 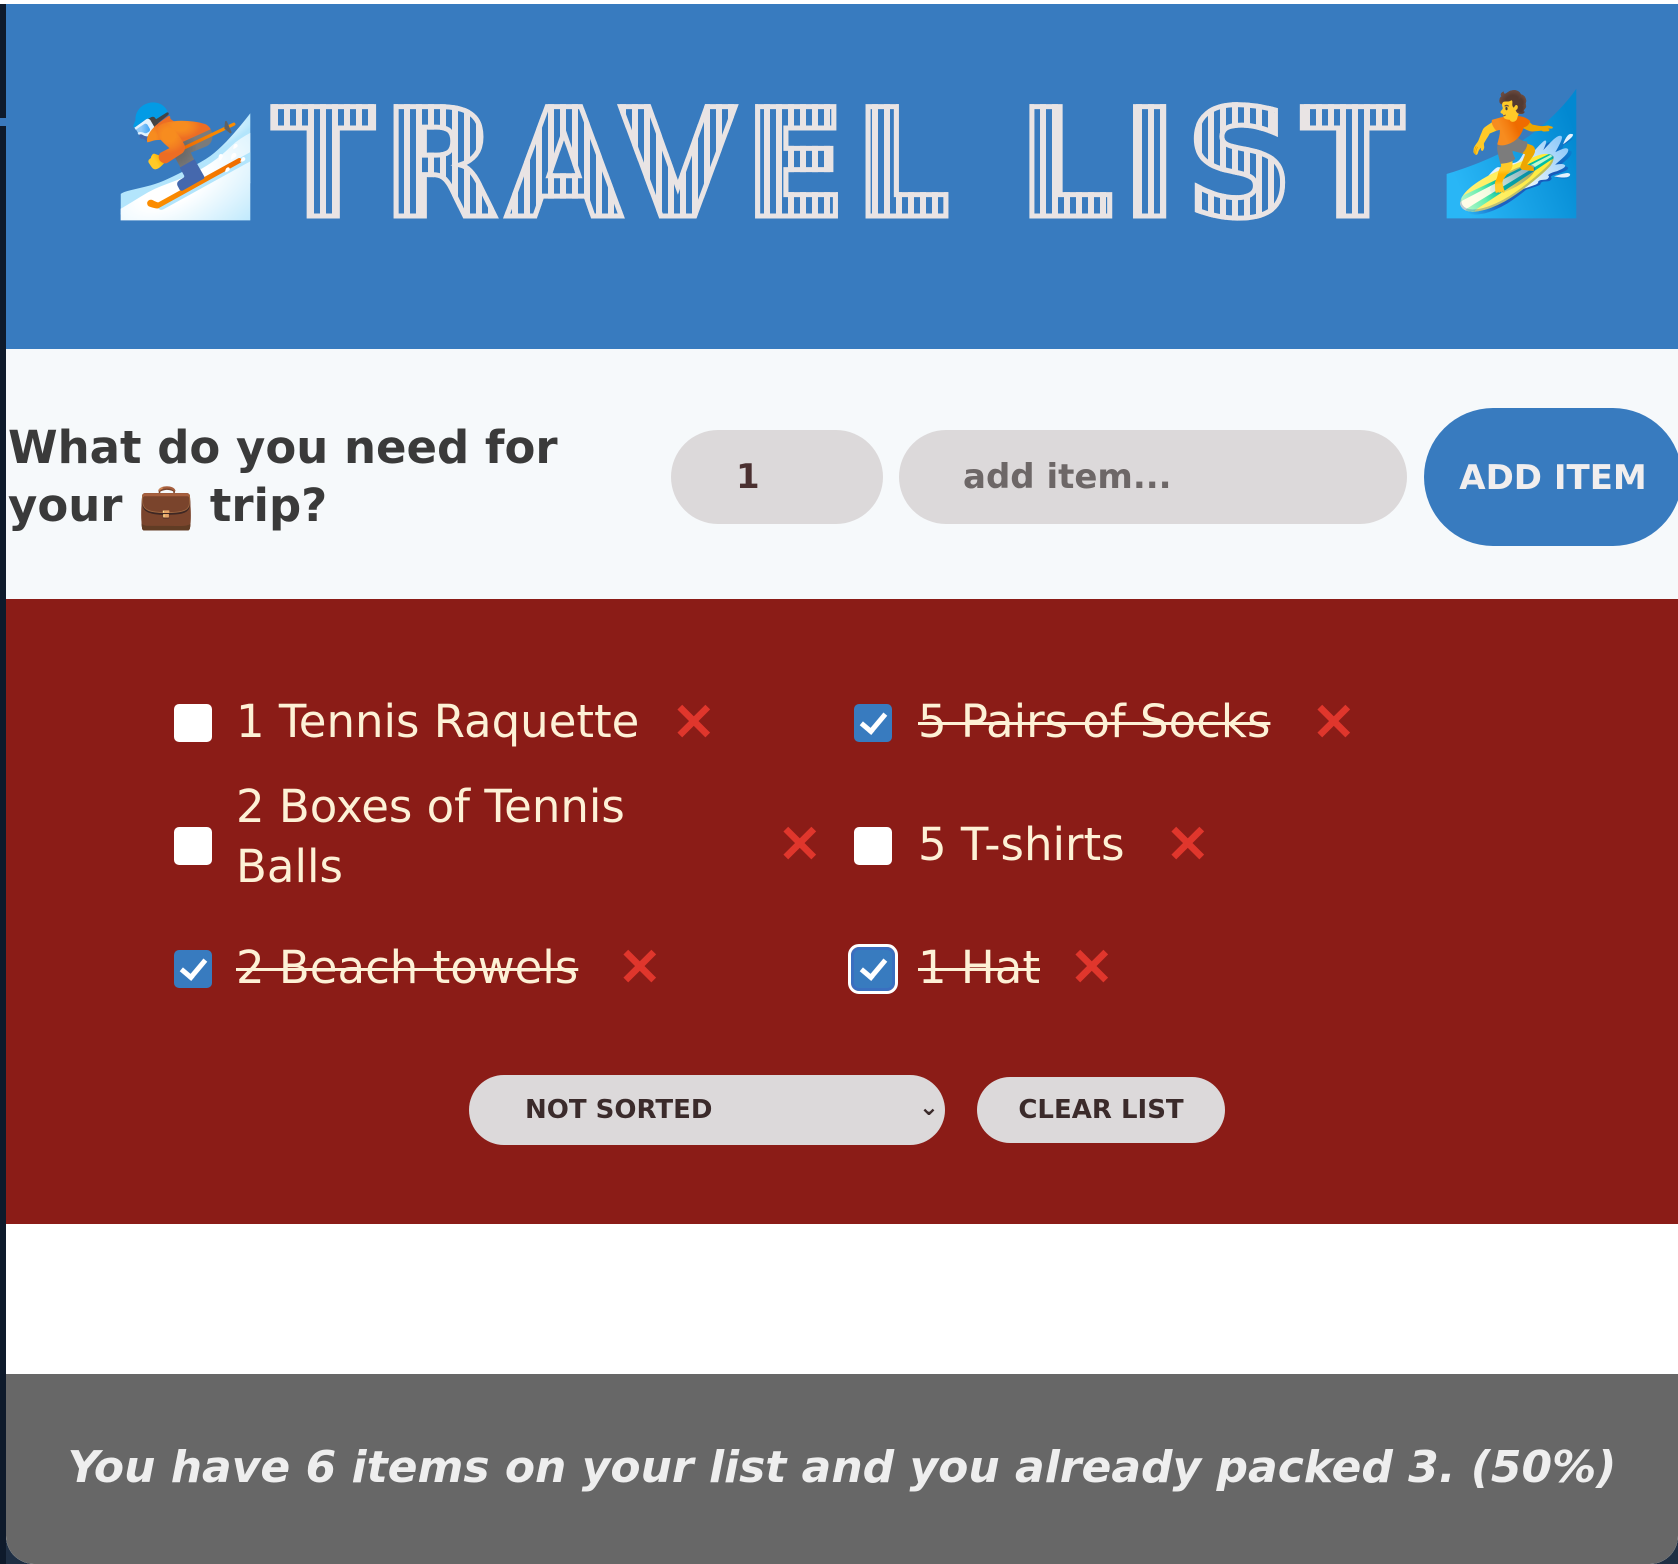 What do you see at coordinates (777, 477) in the screenshot?
I see `quantity-select: 1` at bounding box center [777, 477].